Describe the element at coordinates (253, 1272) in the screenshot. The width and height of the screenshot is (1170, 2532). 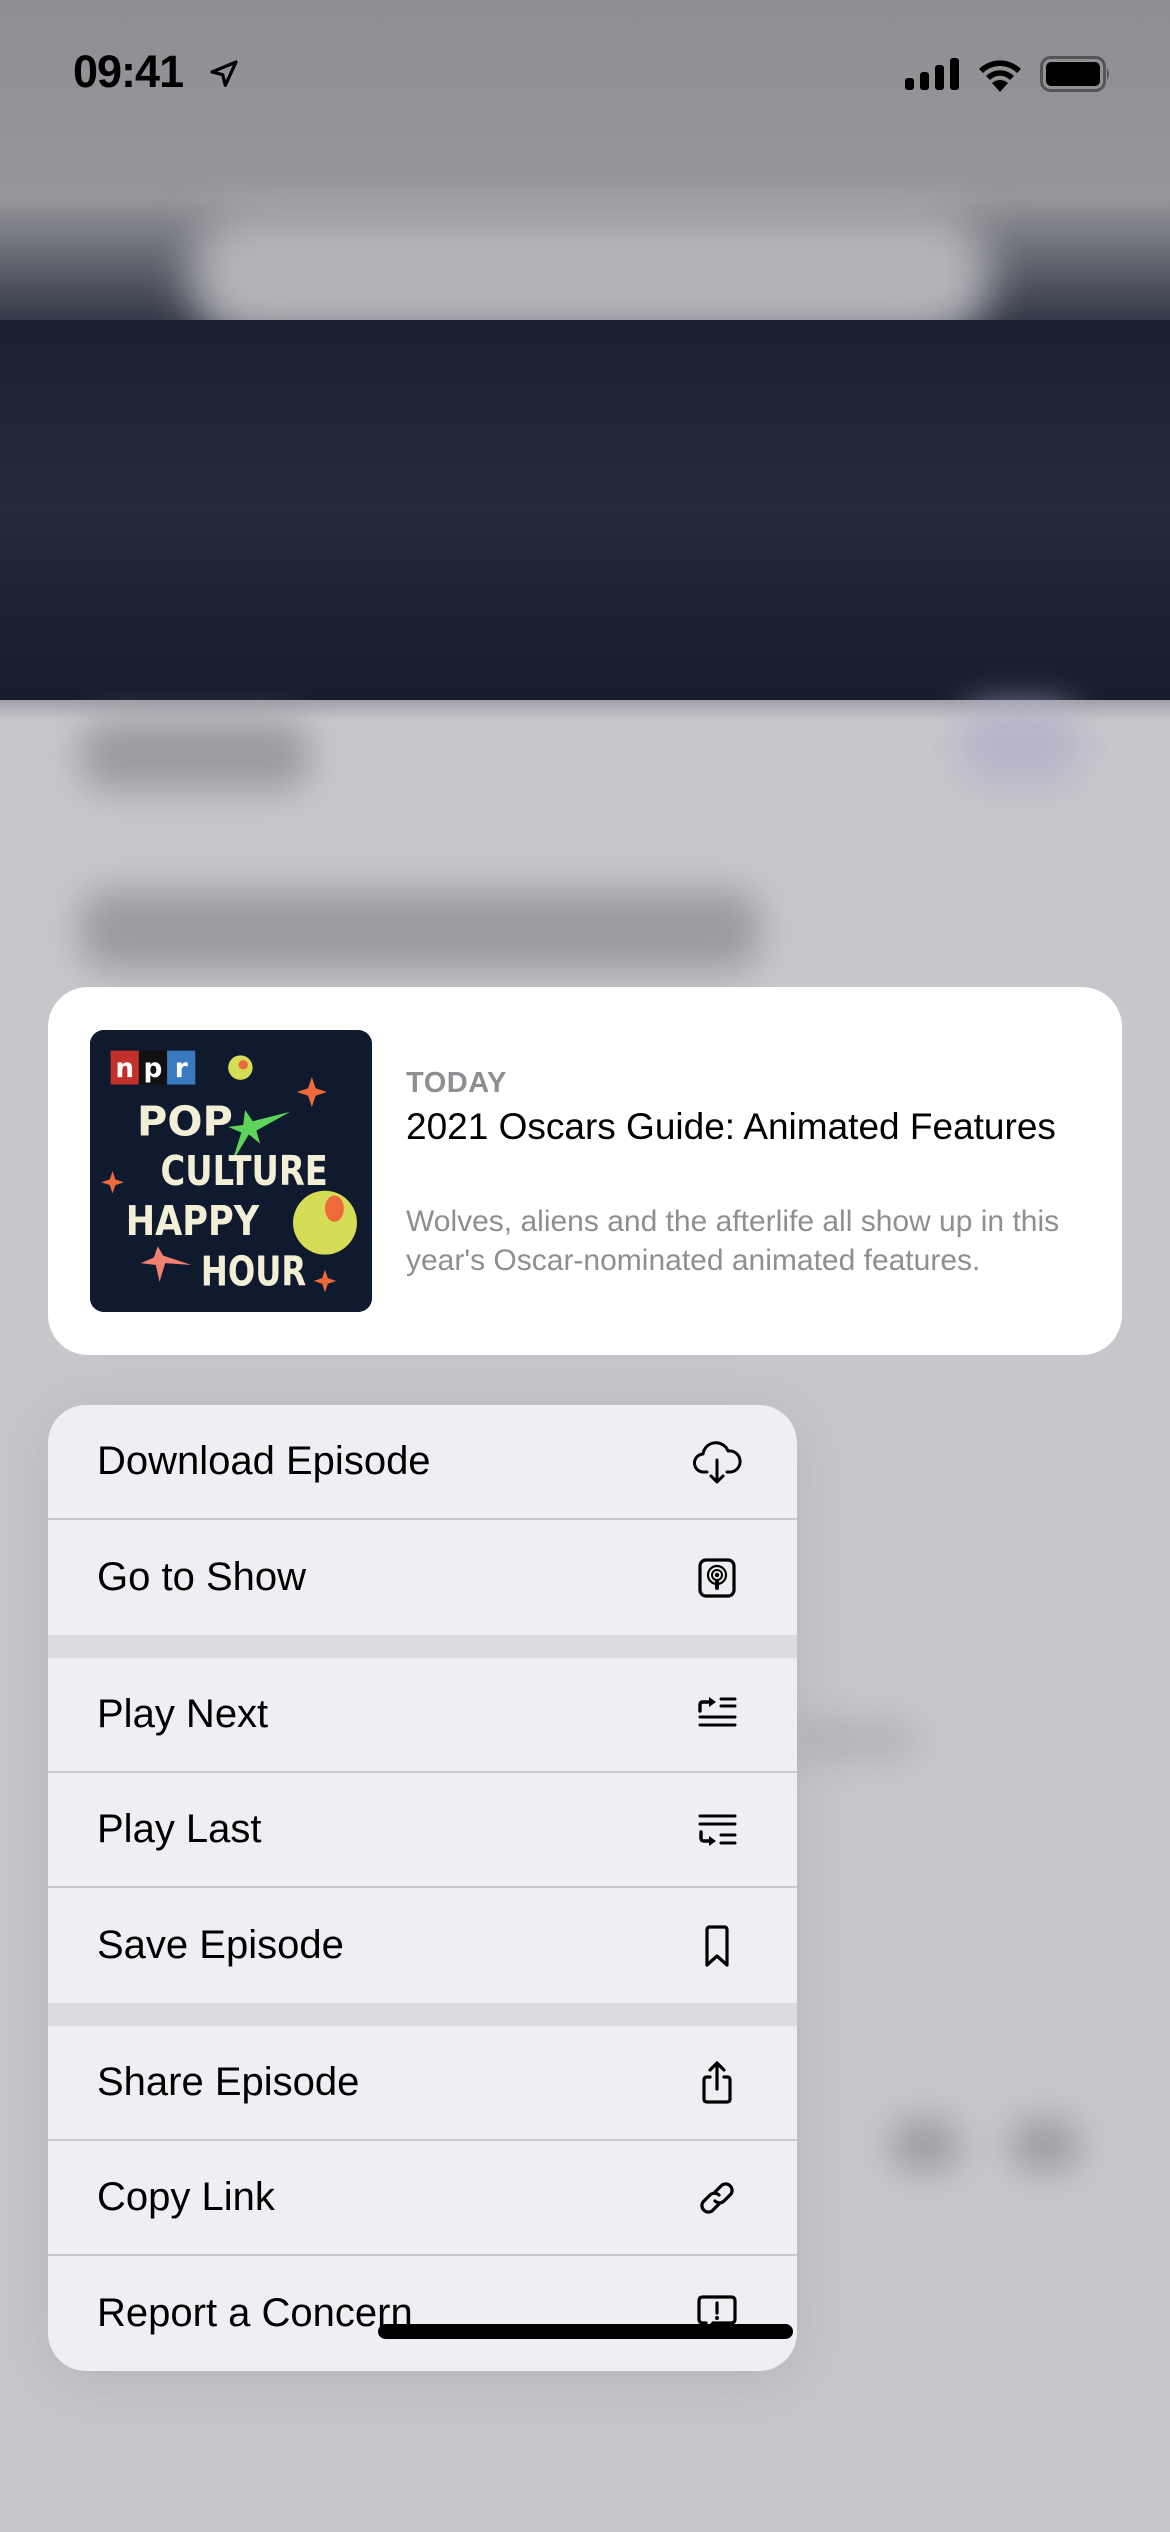
I see `artwork-line-hour: HOUR` at that location.